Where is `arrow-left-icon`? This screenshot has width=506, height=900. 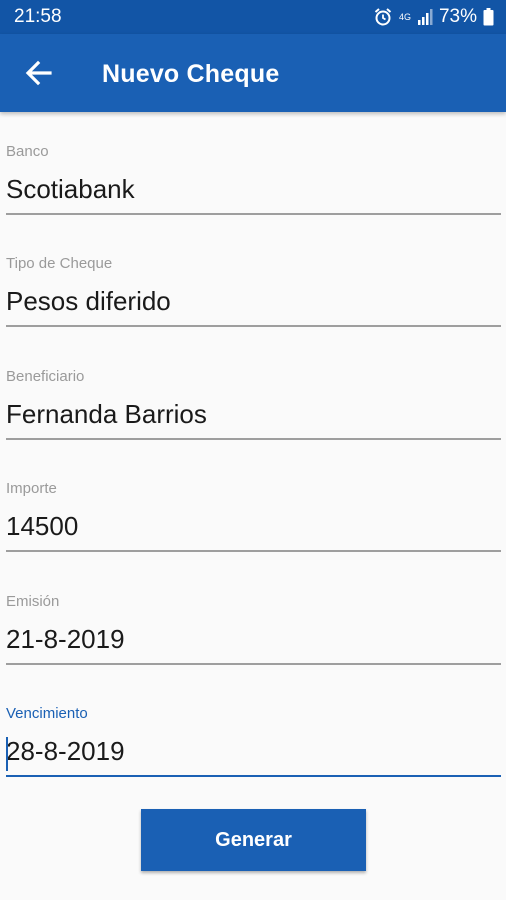 arrow-left-icon is located at coordinates (38, 73).